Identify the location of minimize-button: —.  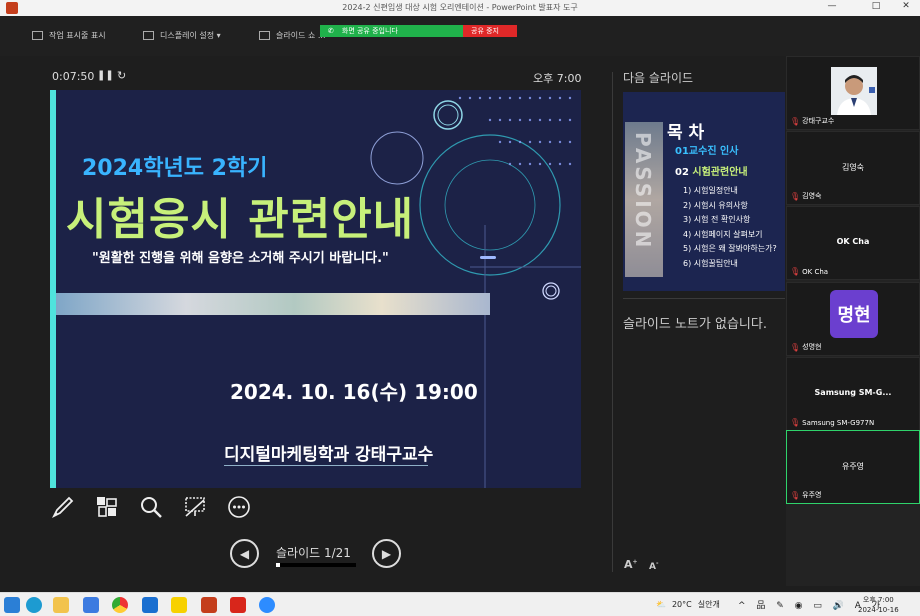
(832, 6).